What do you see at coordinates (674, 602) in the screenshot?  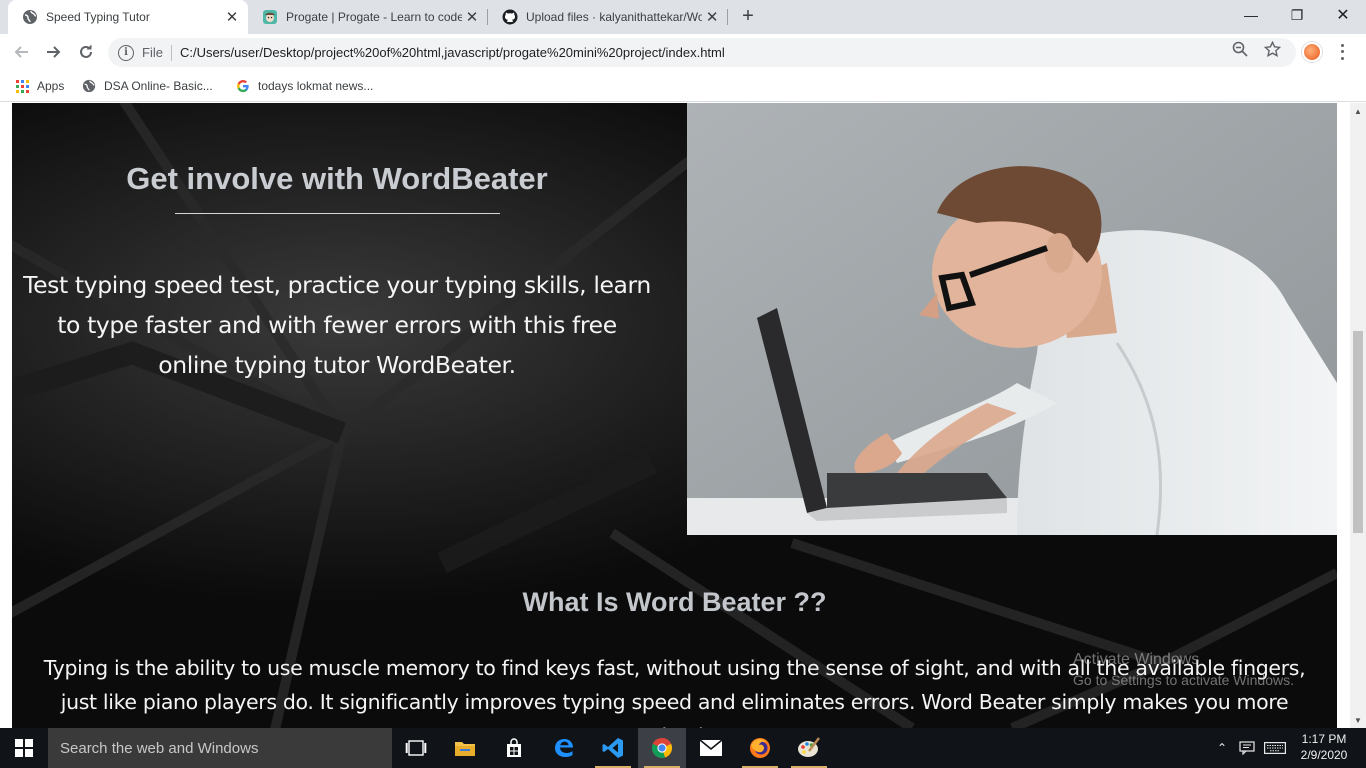 I see `what-heading: What Is Word Beater ??` at bounding box center [674, 602].